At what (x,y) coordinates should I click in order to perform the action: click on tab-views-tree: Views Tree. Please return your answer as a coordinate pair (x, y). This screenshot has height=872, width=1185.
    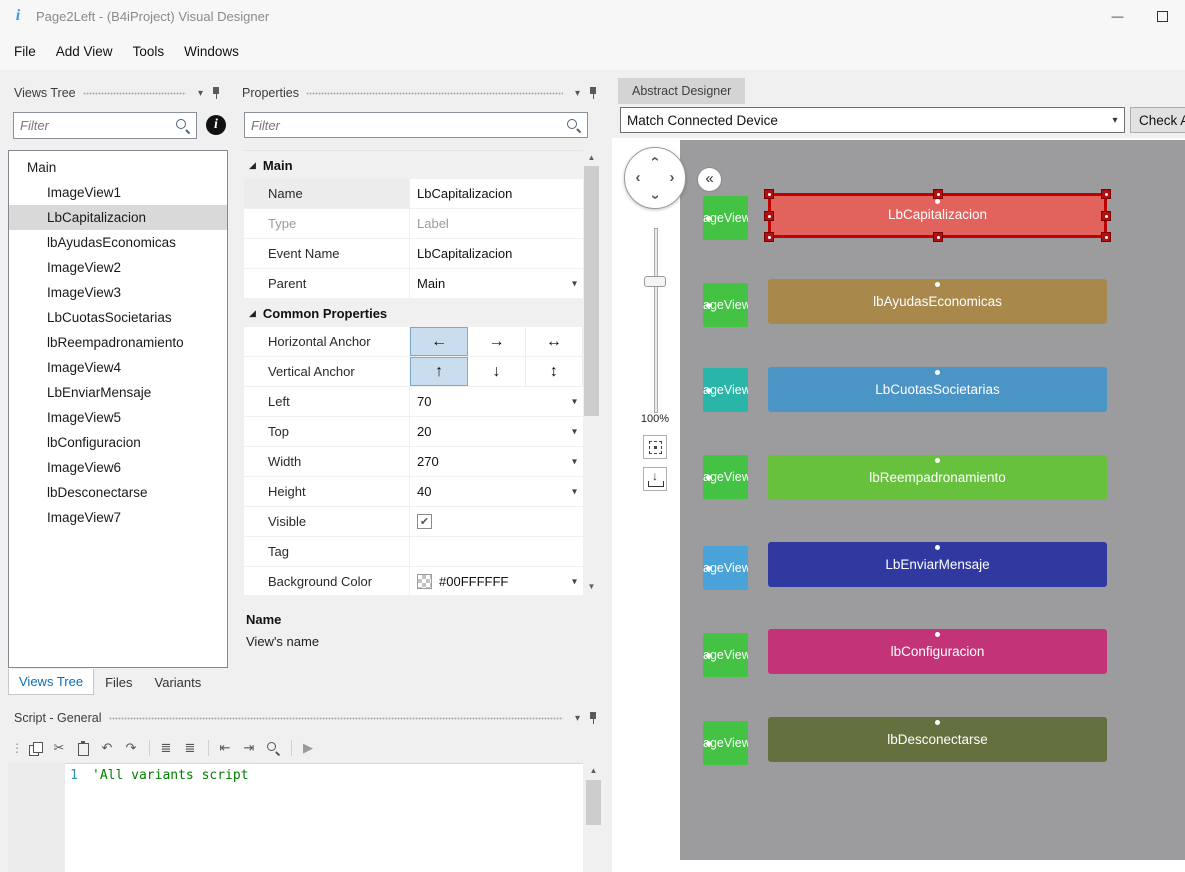
    Looking at the image, I should click on (51, 682).